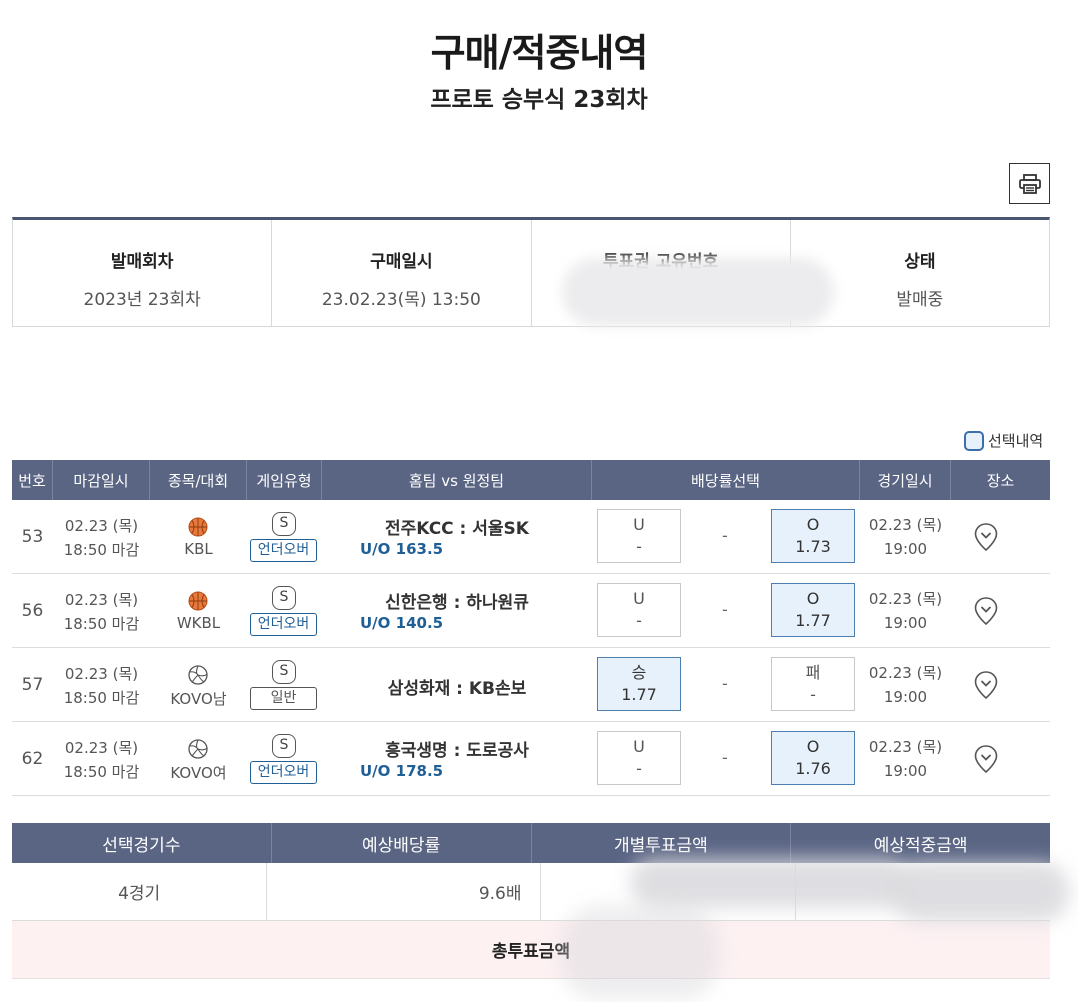  I want to click on odds-option-right: 패-, so click(813, 684).